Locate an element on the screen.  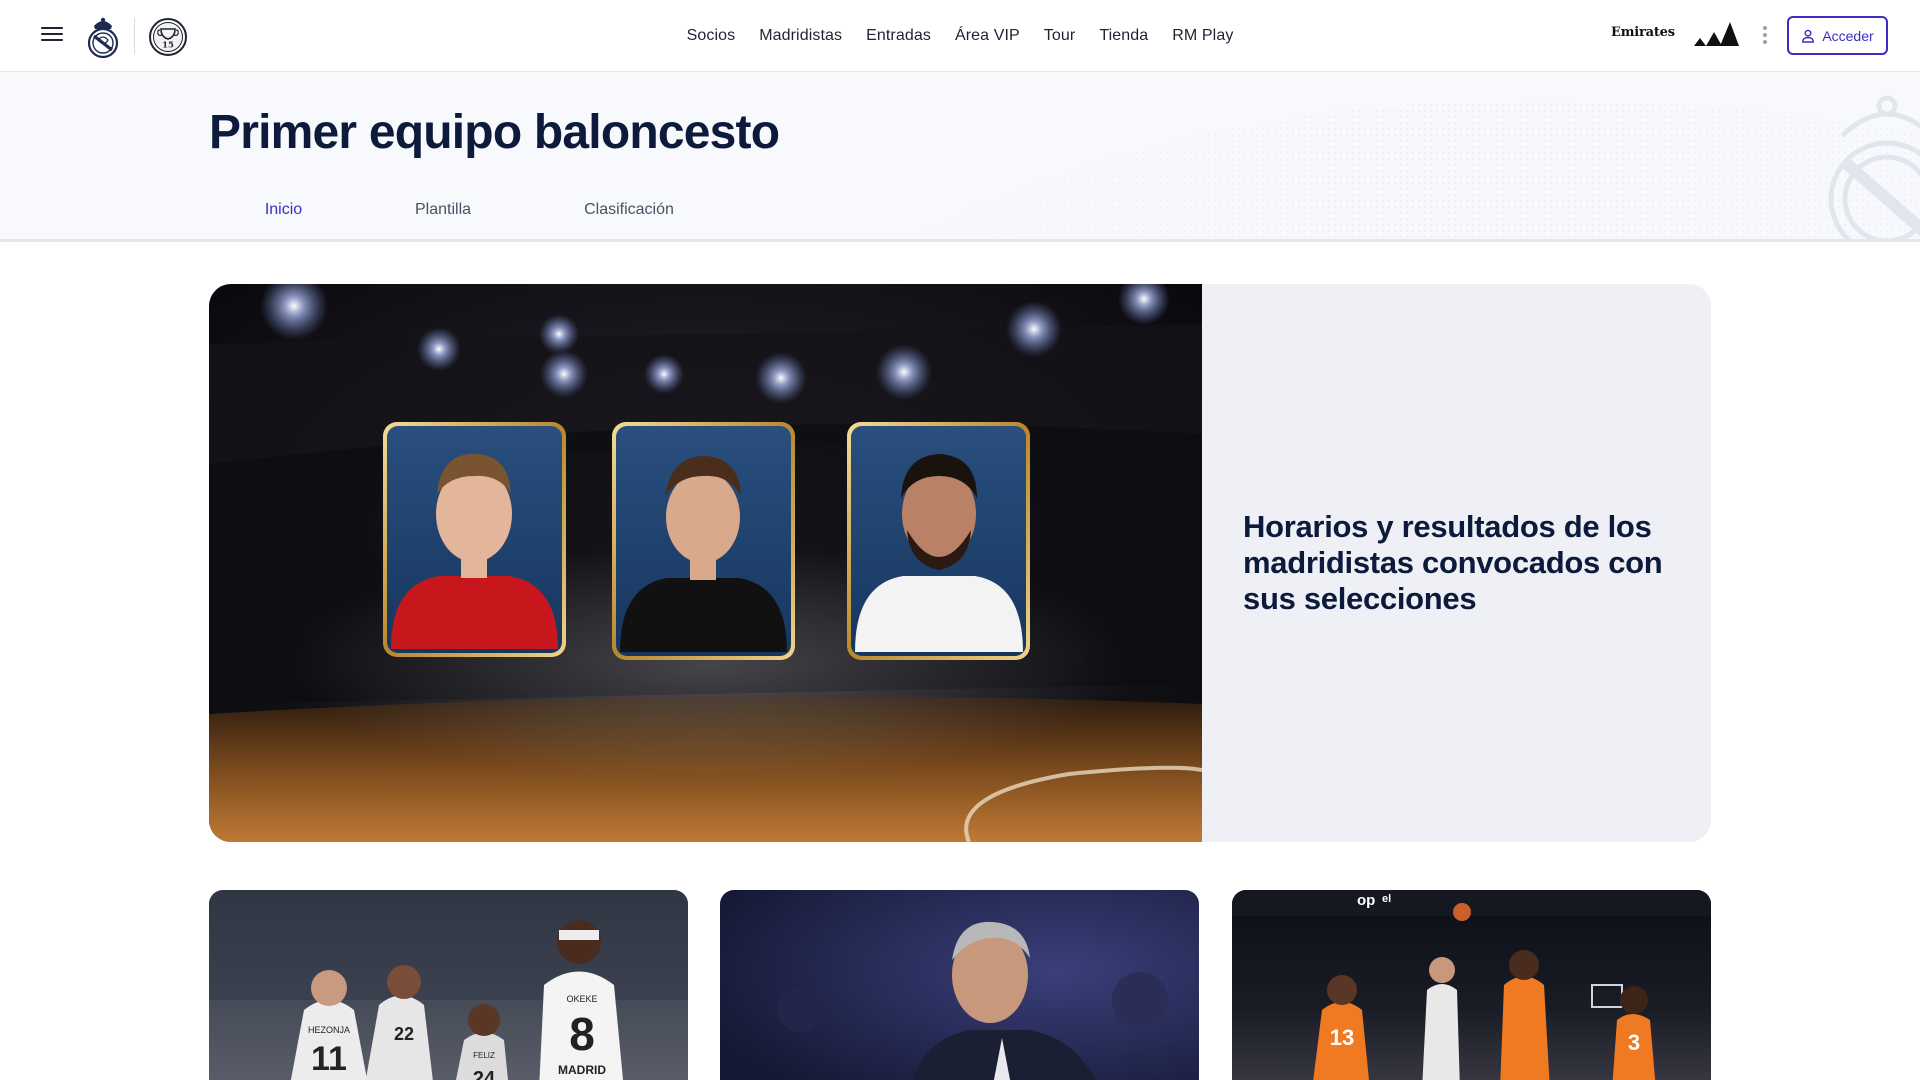
champions-15-badge-logo: 15 is located at coordinates (168, 37).